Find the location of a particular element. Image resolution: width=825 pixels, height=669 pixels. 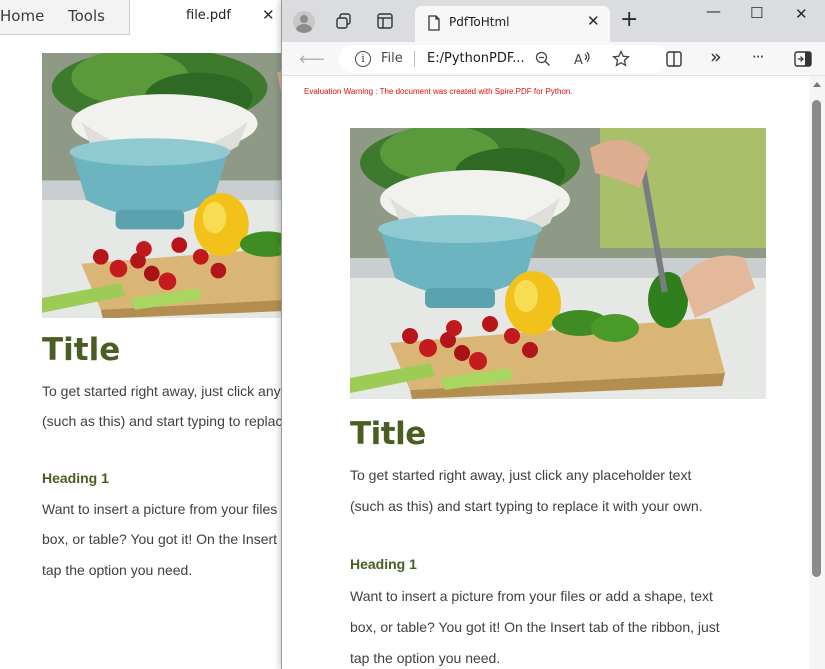

url-divider is located at coordinates (414, 59).